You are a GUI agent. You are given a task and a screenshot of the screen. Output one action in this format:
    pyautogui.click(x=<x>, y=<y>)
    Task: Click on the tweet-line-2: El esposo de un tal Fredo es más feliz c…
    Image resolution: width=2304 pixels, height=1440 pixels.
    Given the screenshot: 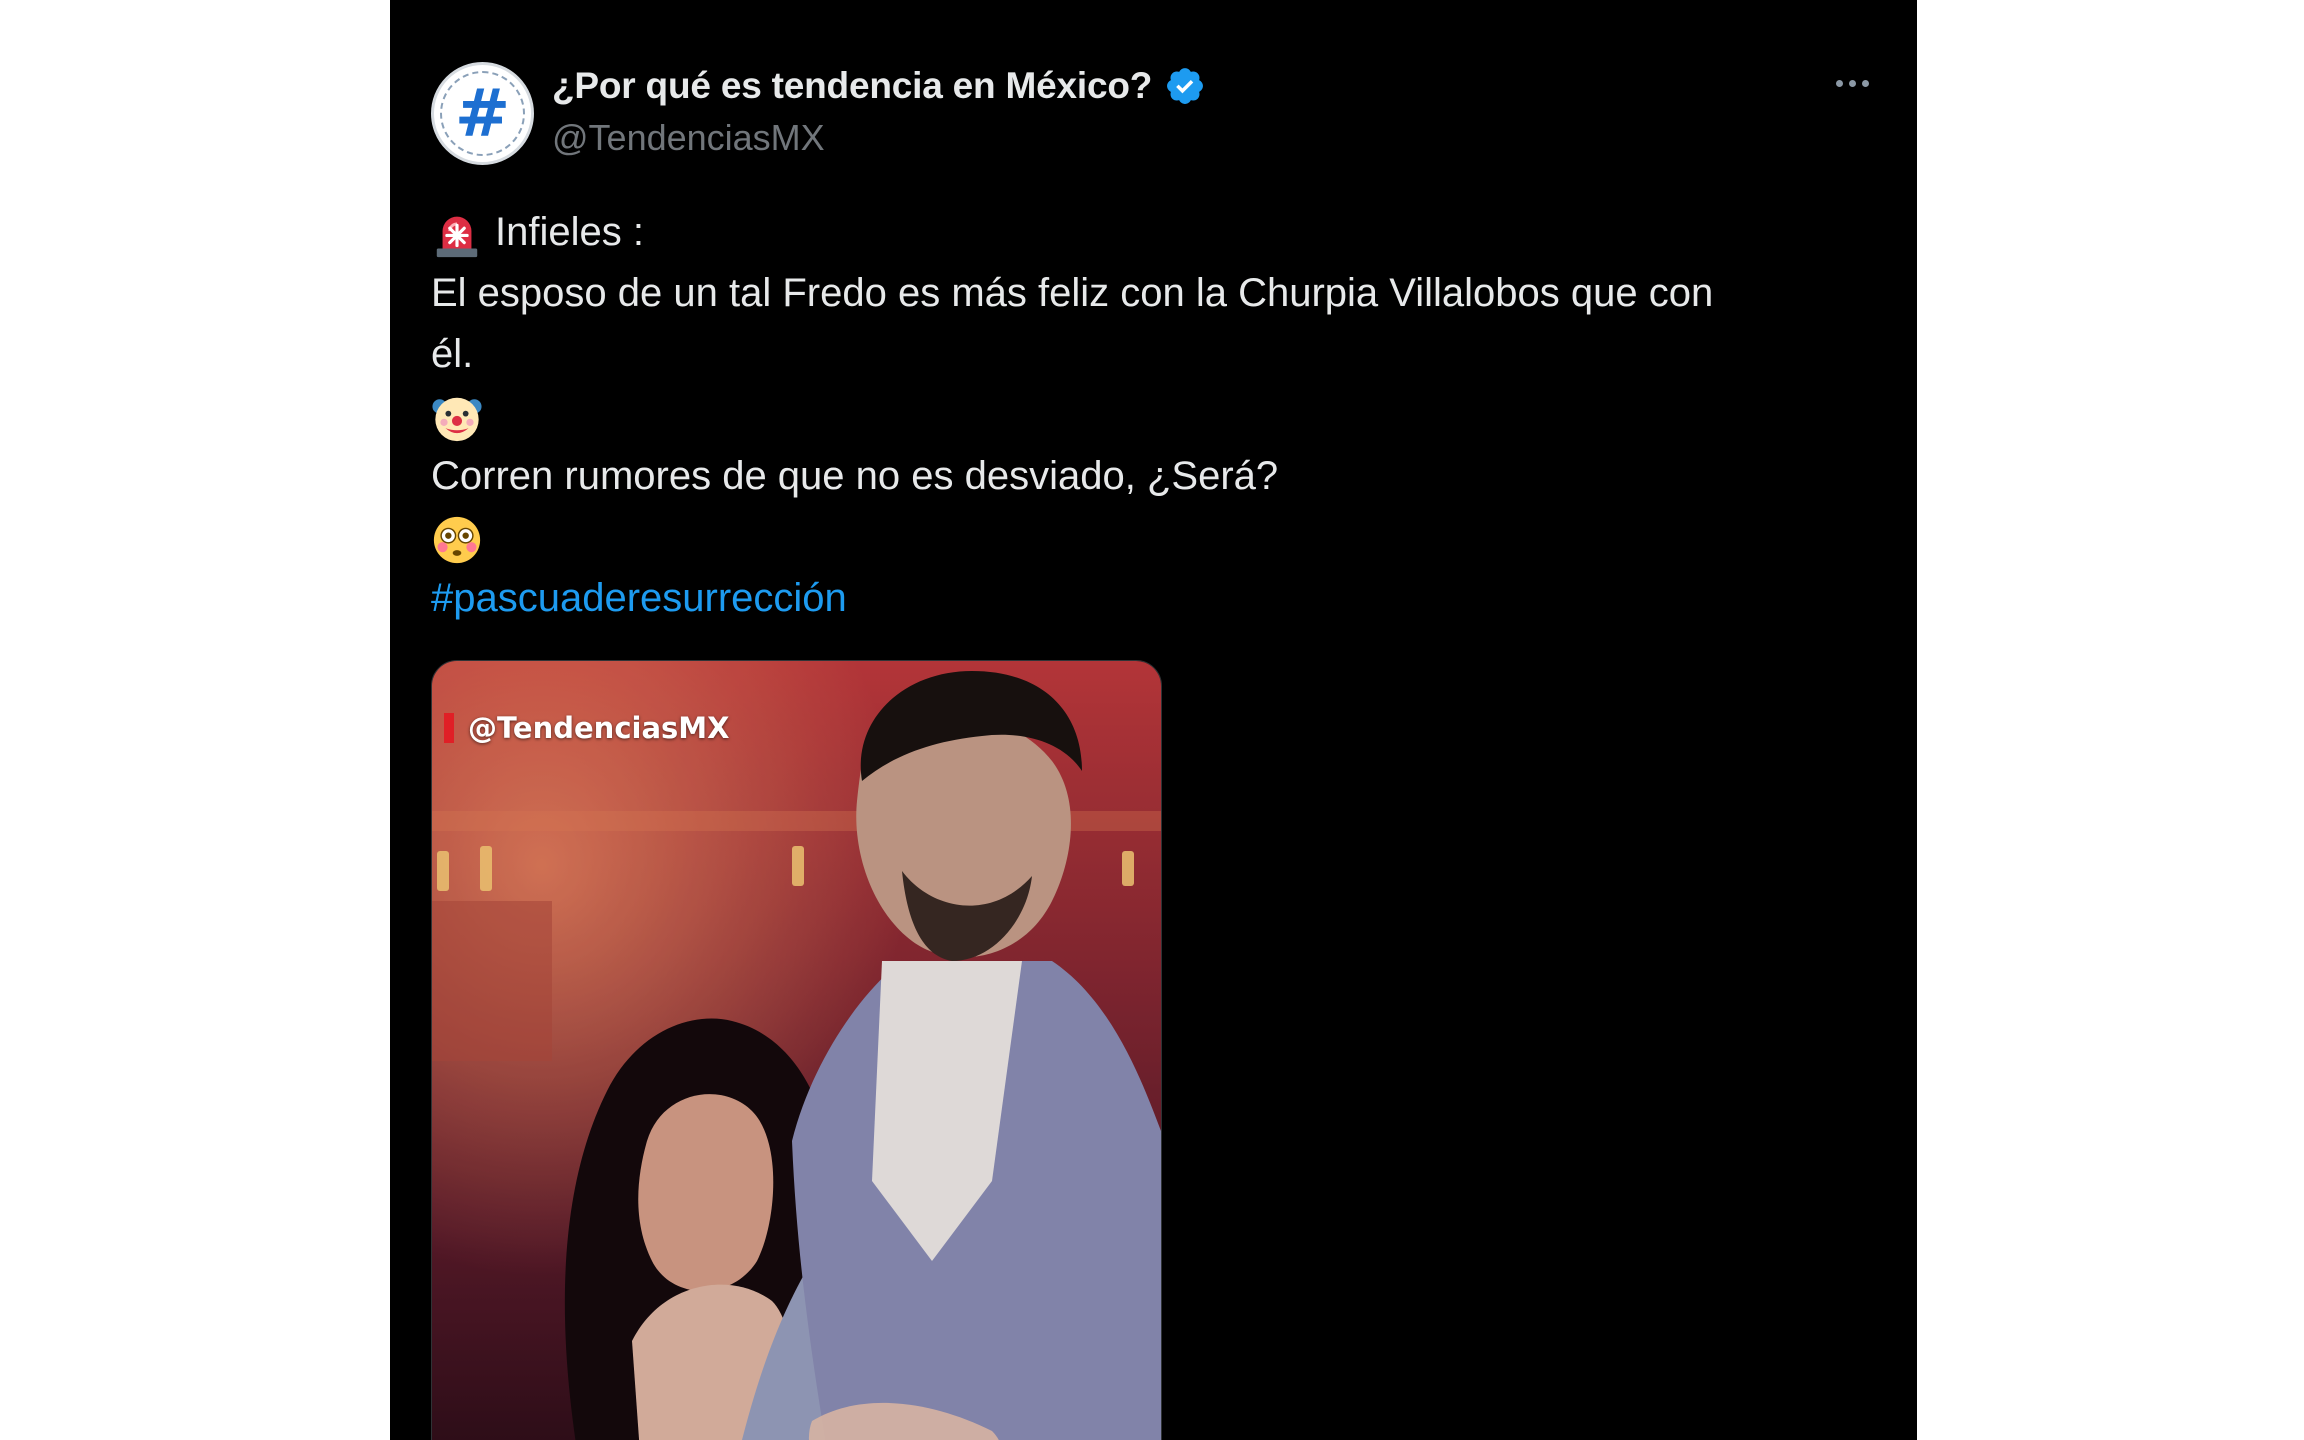 What is the action you would take?
    pyautogui.click(x=1072, y=293)
    